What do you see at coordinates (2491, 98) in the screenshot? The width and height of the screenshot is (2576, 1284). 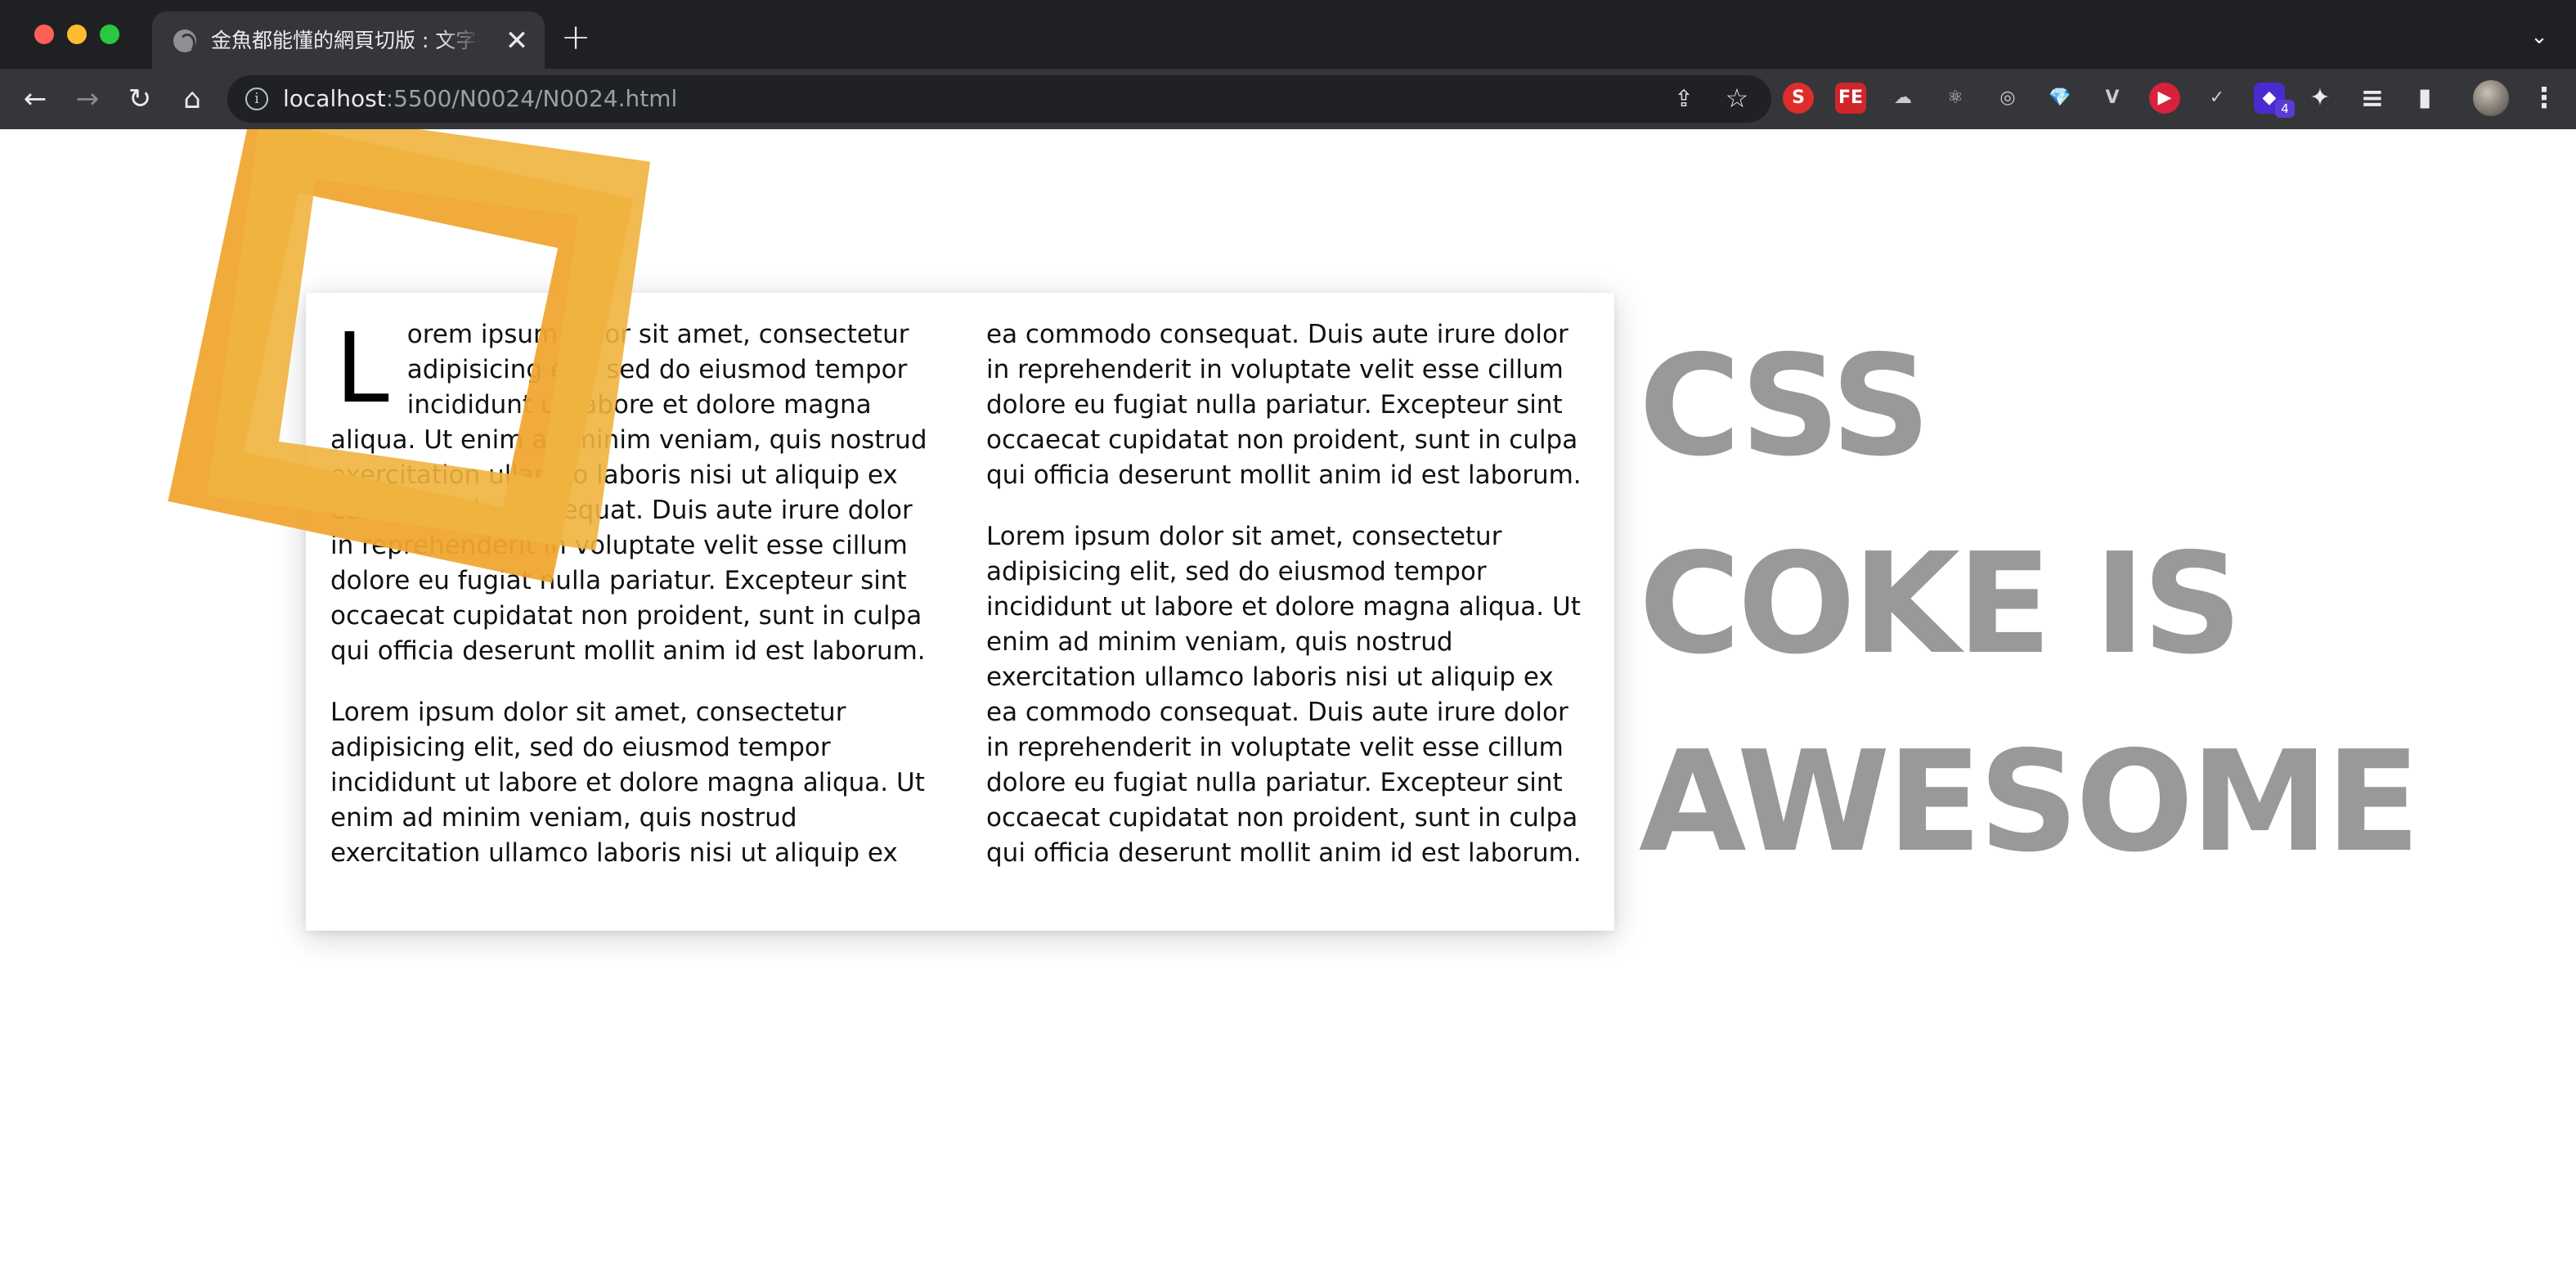 I see `profile-avatar` at bounding box center [2491, 98].